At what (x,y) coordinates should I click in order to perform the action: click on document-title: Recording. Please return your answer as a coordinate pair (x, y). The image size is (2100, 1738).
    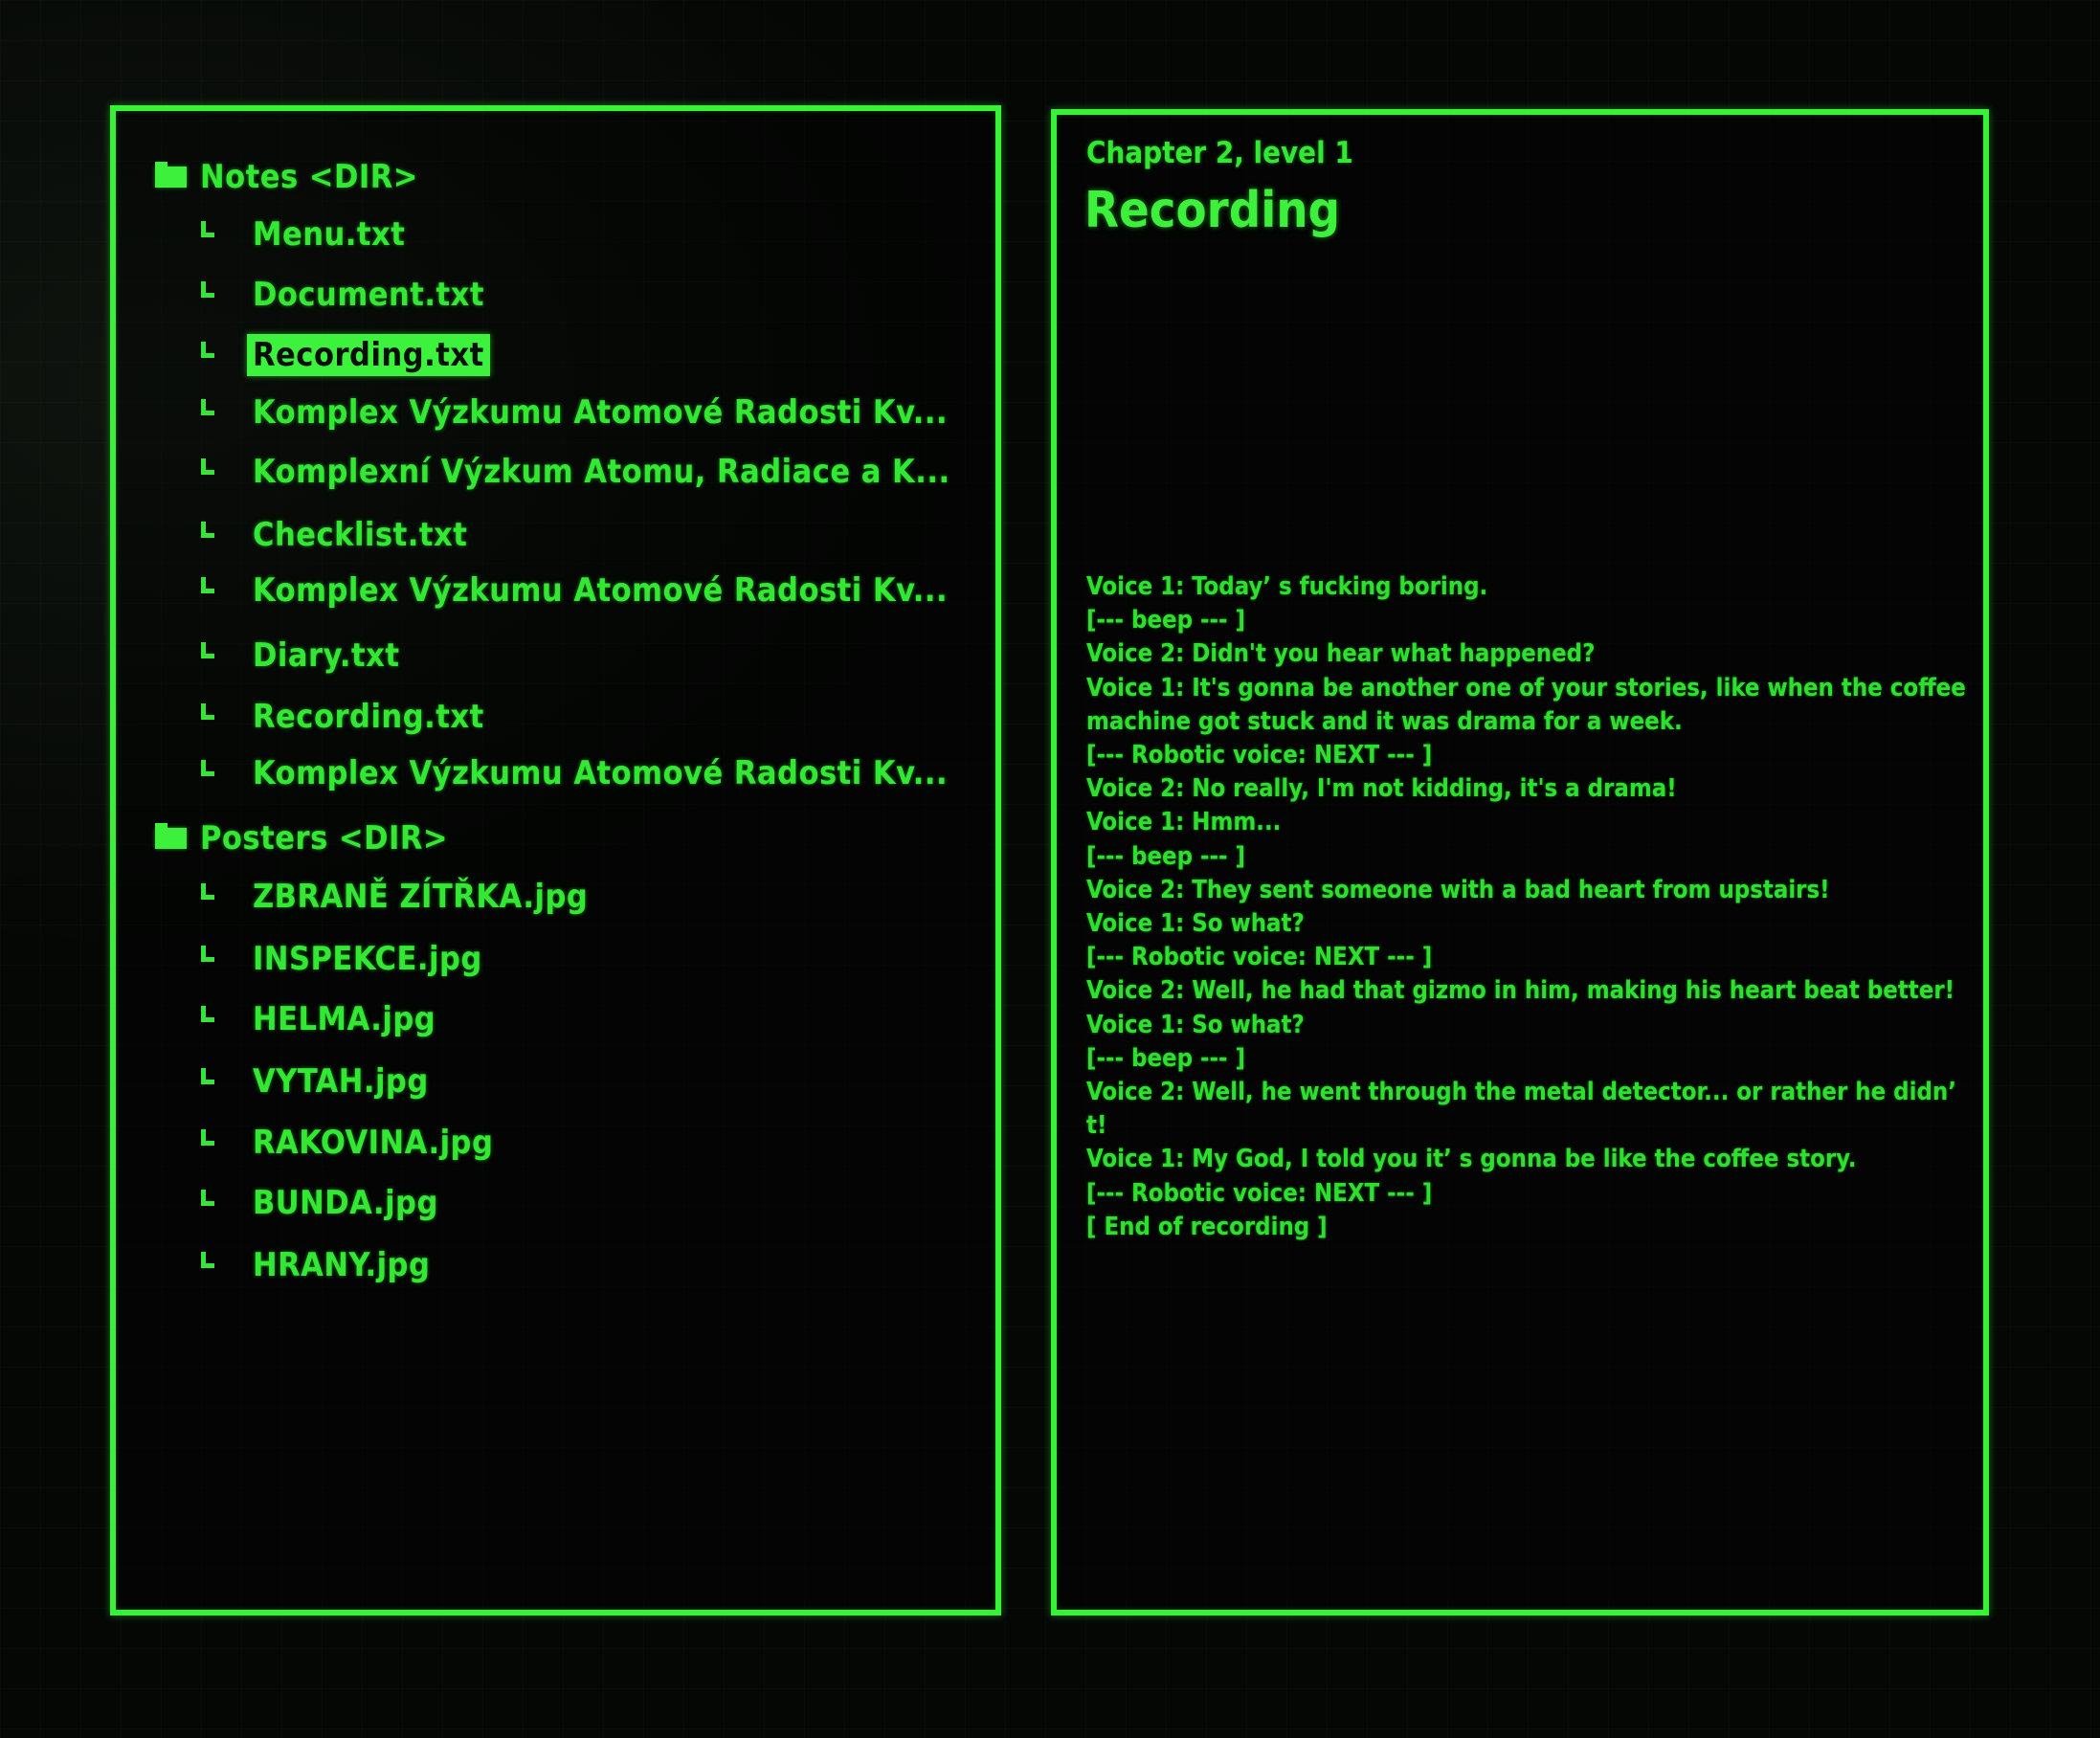
    Looking at the image, I should click on (1212, 211).